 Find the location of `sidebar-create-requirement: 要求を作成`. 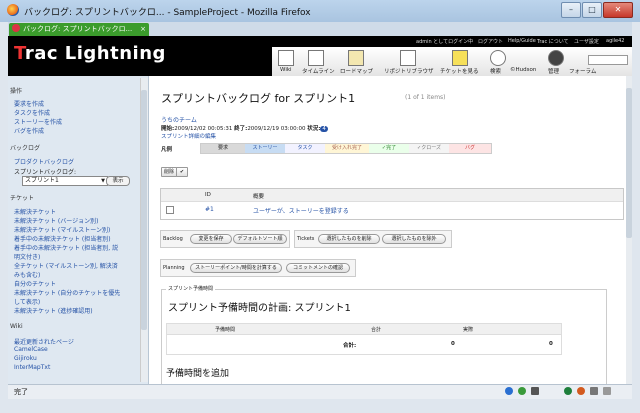

sidebar-create-requirement: 要求を作成 is located at coordinates (29, 103).